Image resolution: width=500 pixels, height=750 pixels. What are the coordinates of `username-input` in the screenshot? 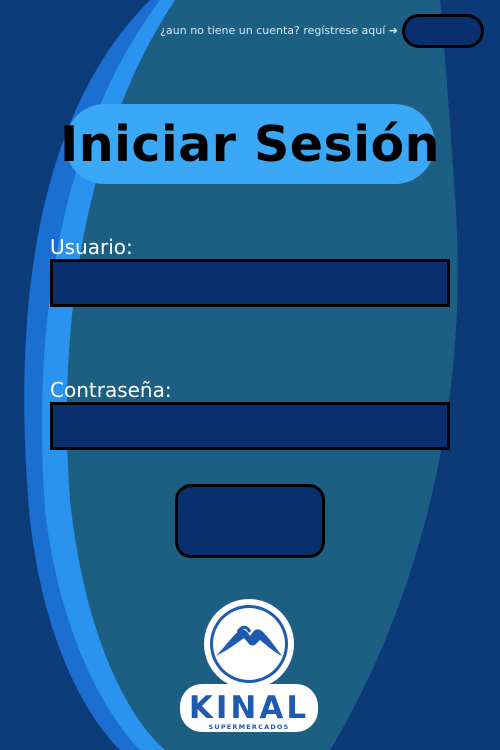 It's located at (250, 283).